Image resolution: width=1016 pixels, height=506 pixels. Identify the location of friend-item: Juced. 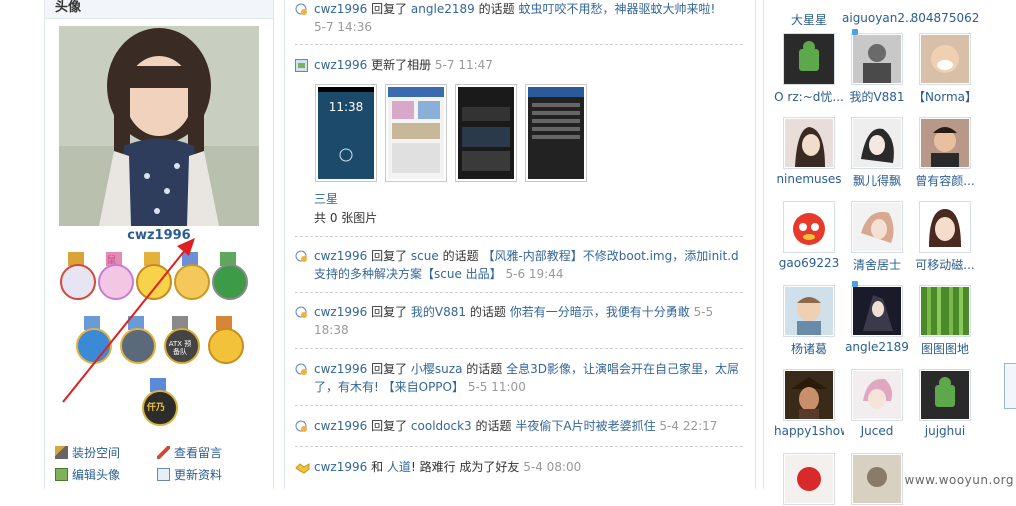
(877, 403).